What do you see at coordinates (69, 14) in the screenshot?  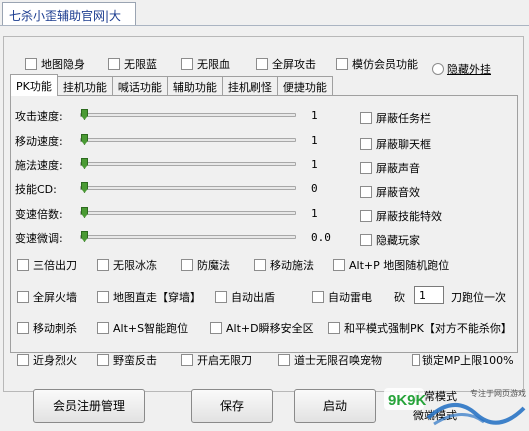 I see `window-title-tab: 七杀小歪辅助官网|大` at bounding box center [69, 14].